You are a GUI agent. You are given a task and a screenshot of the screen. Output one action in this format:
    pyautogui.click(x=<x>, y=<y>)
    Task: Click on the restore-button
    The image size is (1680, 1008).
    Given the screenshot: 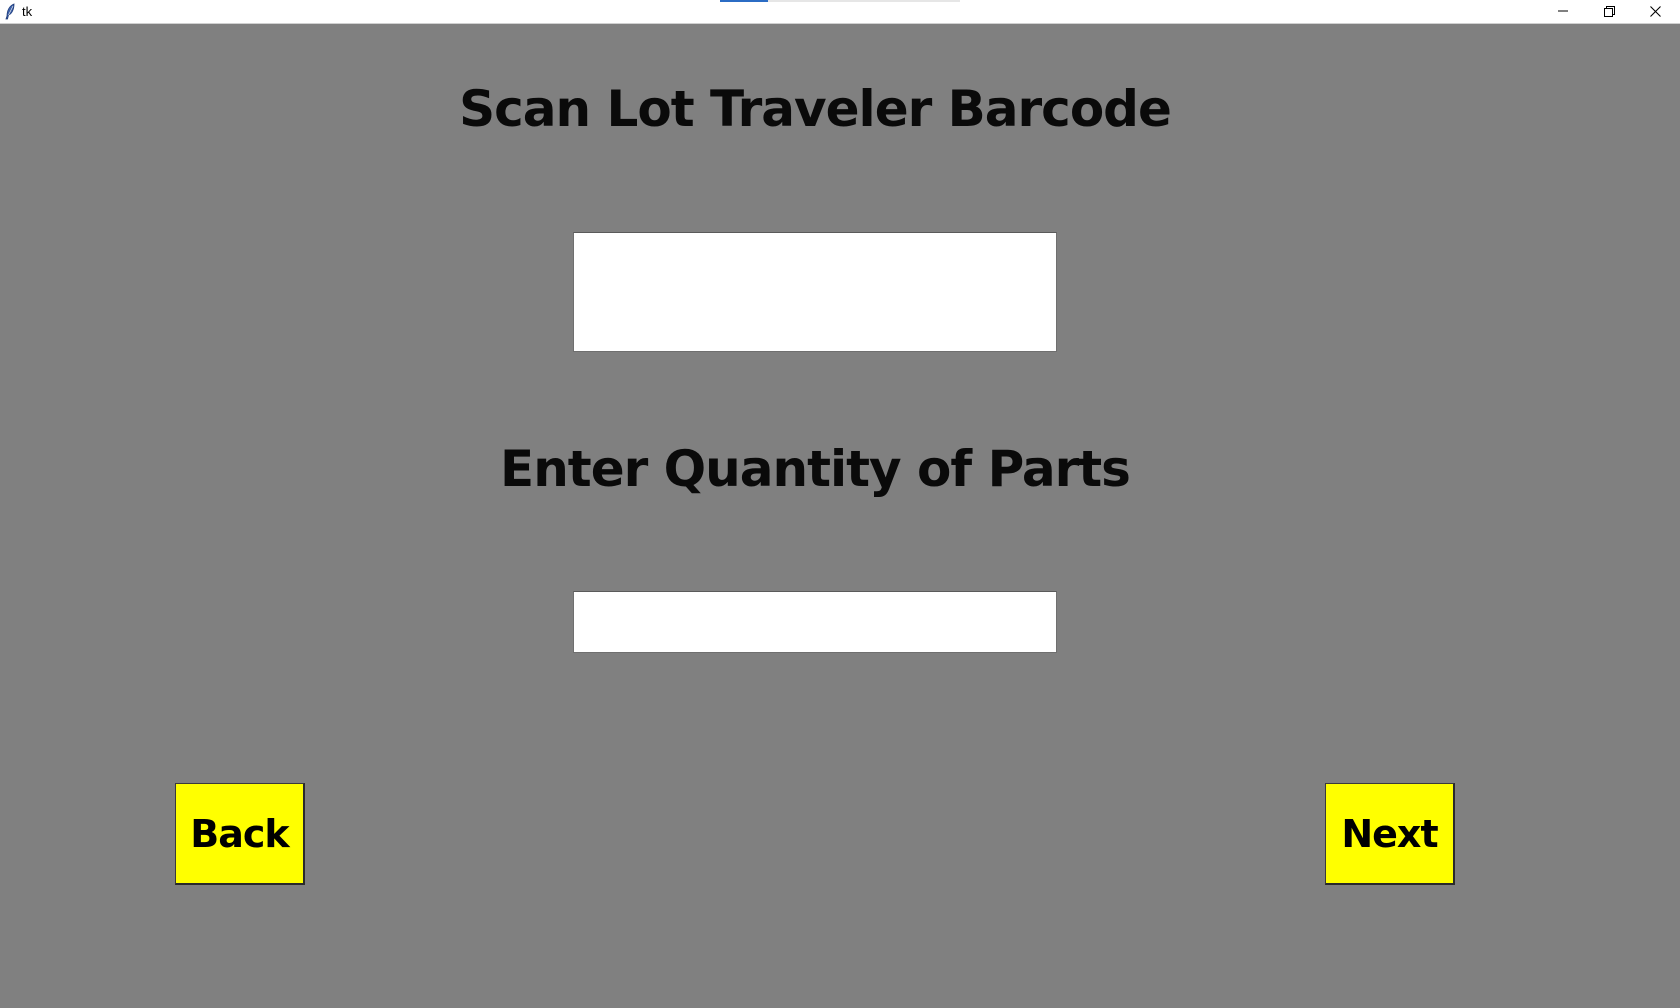 What is the action you would take?
    pyautogui.click(x=1609, y=11)
    